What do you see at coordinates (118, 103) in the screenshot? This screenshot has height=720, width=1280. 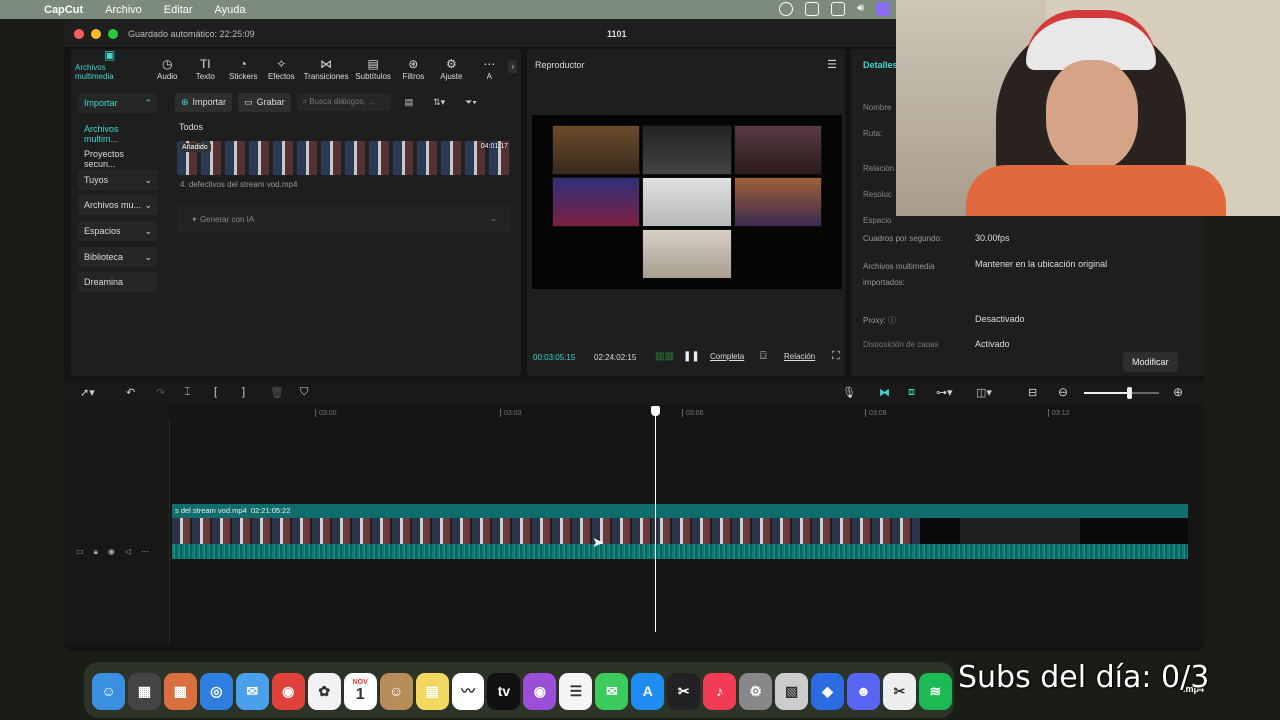 I see `sidebar-item: Importar ⌃` at bounding box center [118, 103].